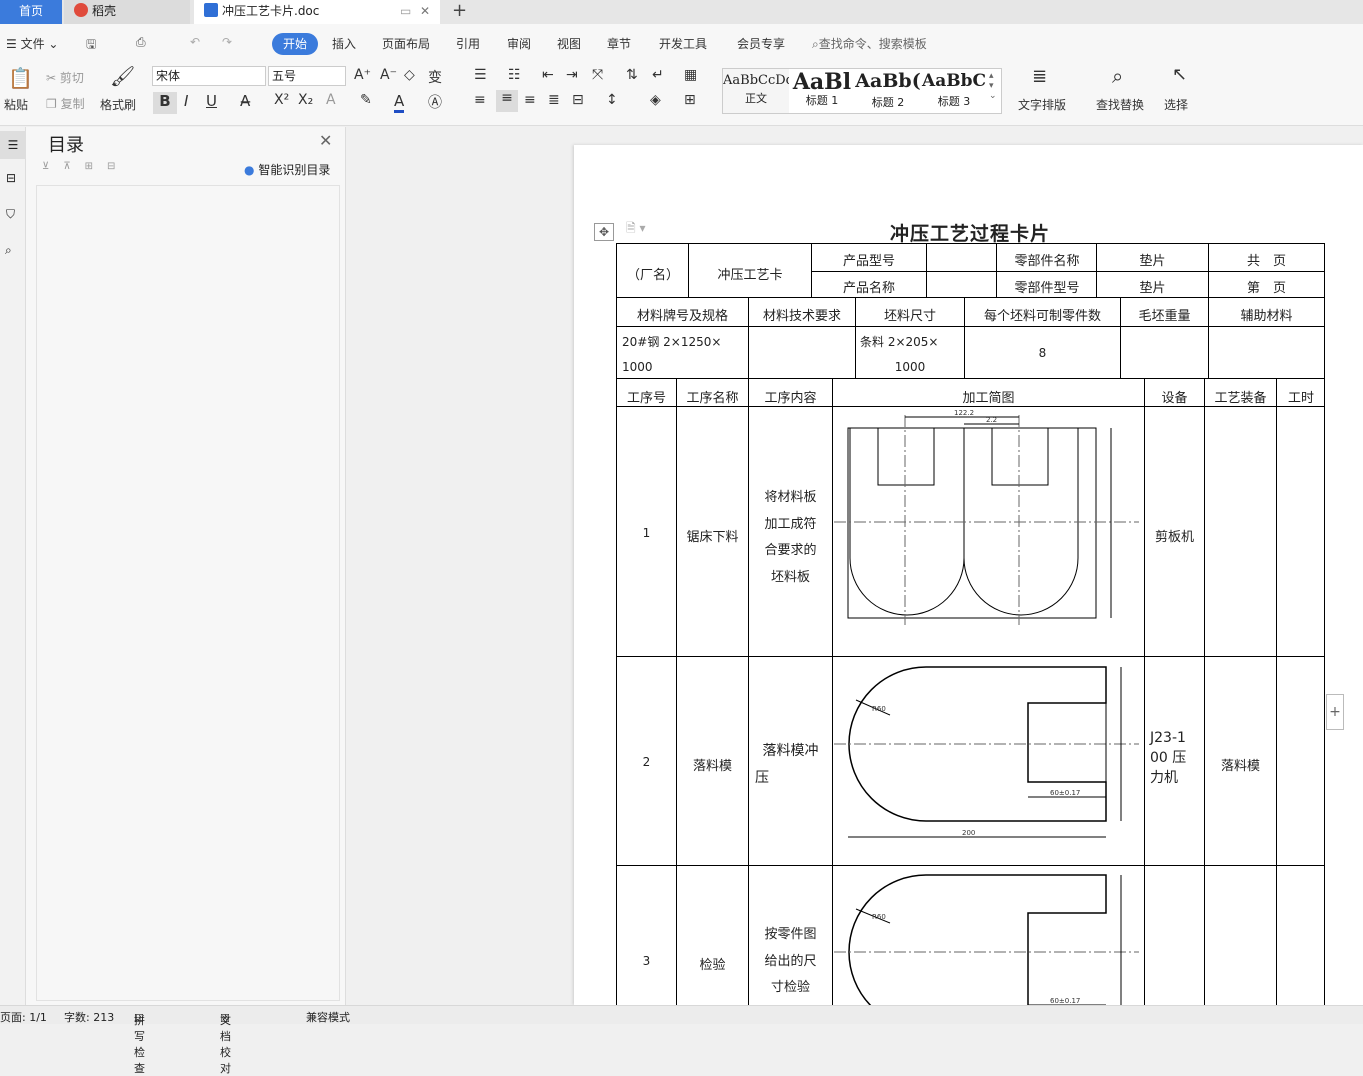 The width and height of the screenshot is (1363, 1076). What do you see at coordinates (750, 275) in the screenshot?
I see `card-name: 冲压工艺卡` at bounding box center [750, 275].